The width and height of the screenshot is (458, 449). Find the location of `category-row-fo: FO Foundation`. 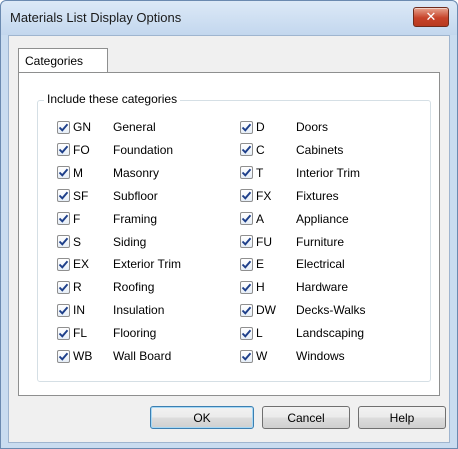

category-row-fo: FO Foundation is located at coordinates (115, 150).